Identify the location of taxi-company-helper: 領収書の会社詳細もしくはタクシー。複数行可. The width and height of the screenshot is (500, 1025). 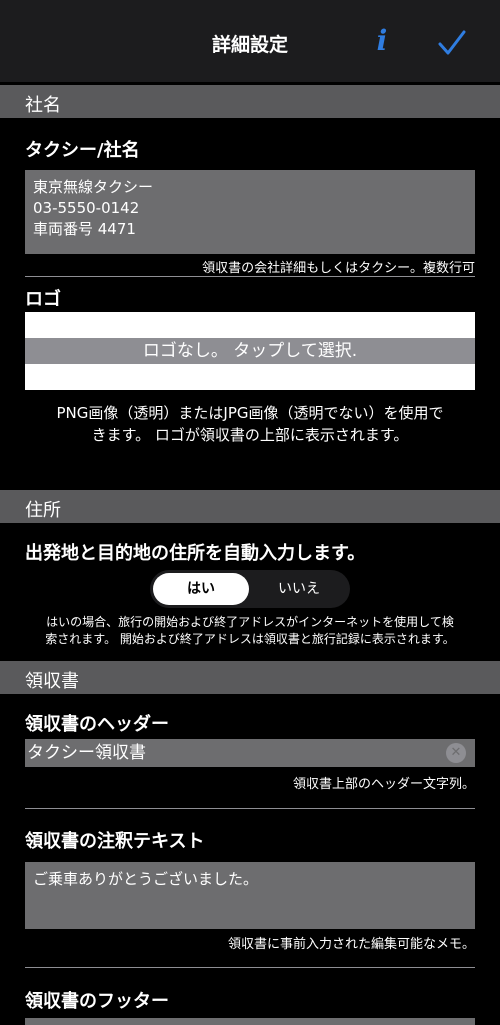
(338, 268).